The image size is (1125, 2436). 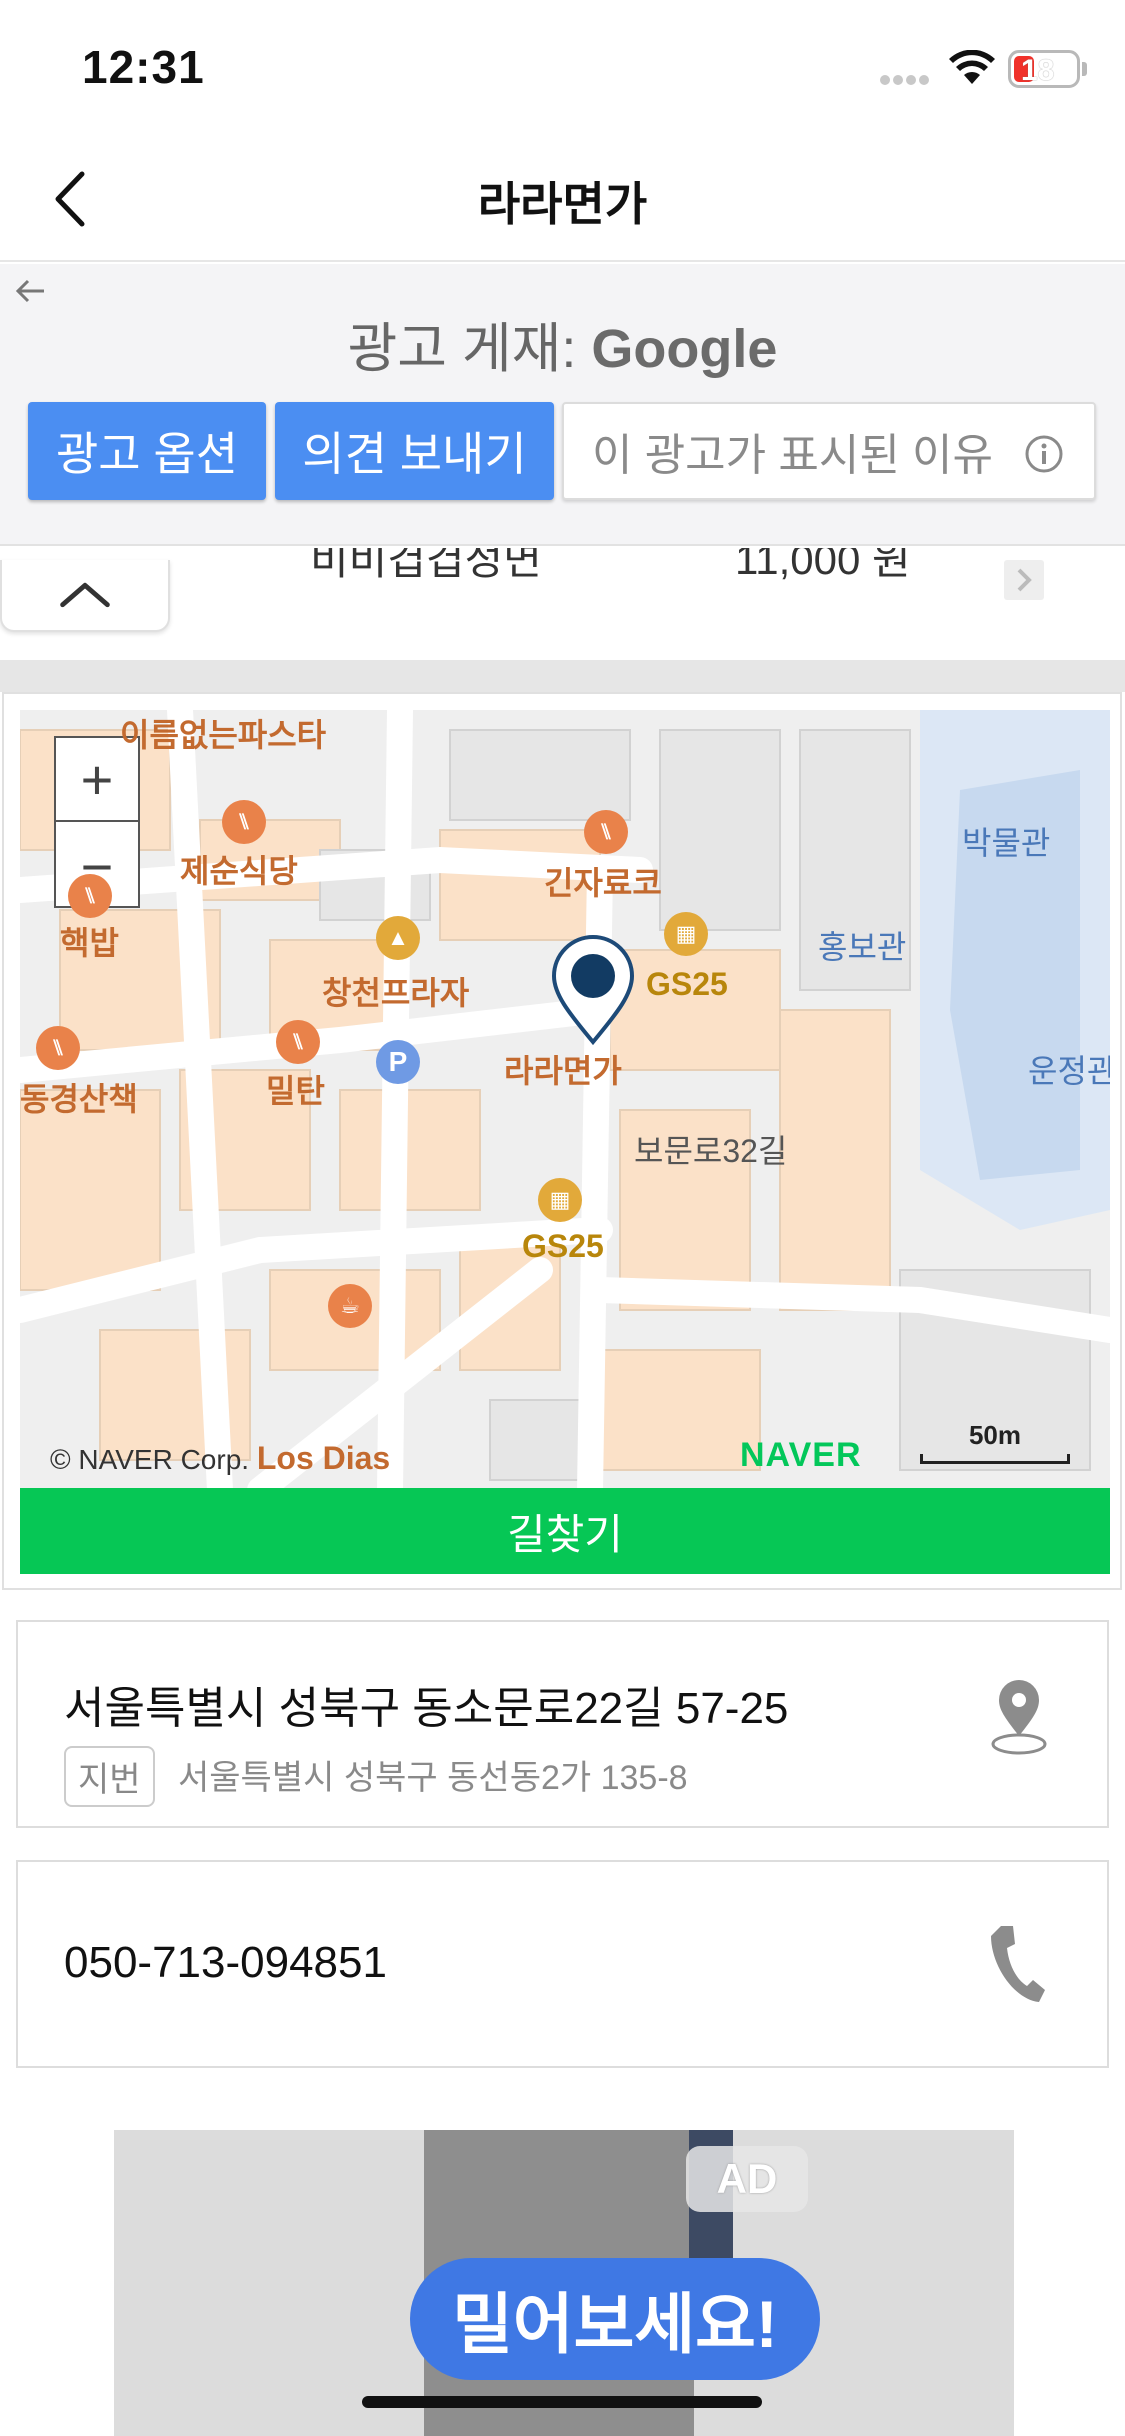 I want to click on map-label-changcheon: 창천프라자, so click(x=396, y=993).